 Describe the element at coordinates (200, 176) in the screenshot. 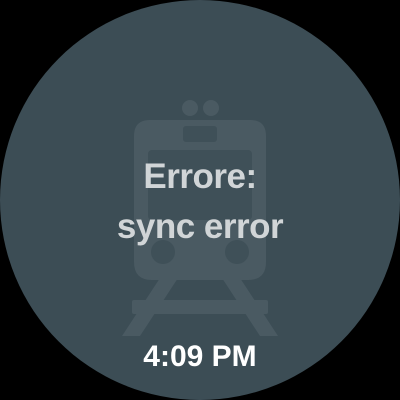

I see `error-title: Errore:` at that location.